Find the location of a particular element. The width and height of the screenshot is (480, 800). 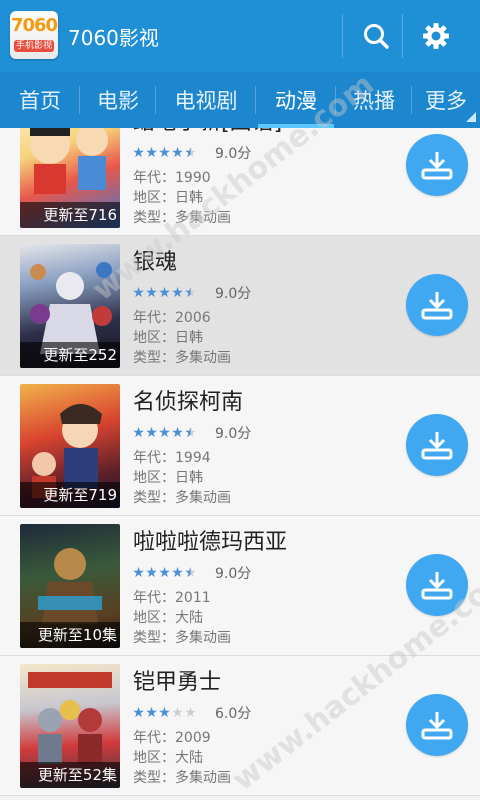

episode-update-label: 更新至719 is located at coordinates (70, 495).